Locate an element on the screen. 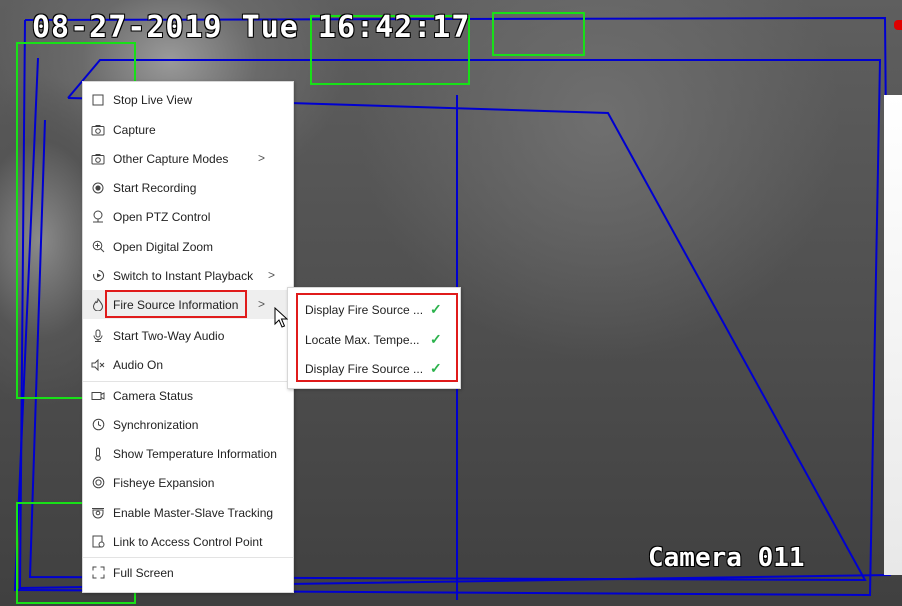 The width and height of the screenshot is (902, 606). menu-item-start-two-way-audio: Start Two-Way Audio is located at coordinates (188, 335).